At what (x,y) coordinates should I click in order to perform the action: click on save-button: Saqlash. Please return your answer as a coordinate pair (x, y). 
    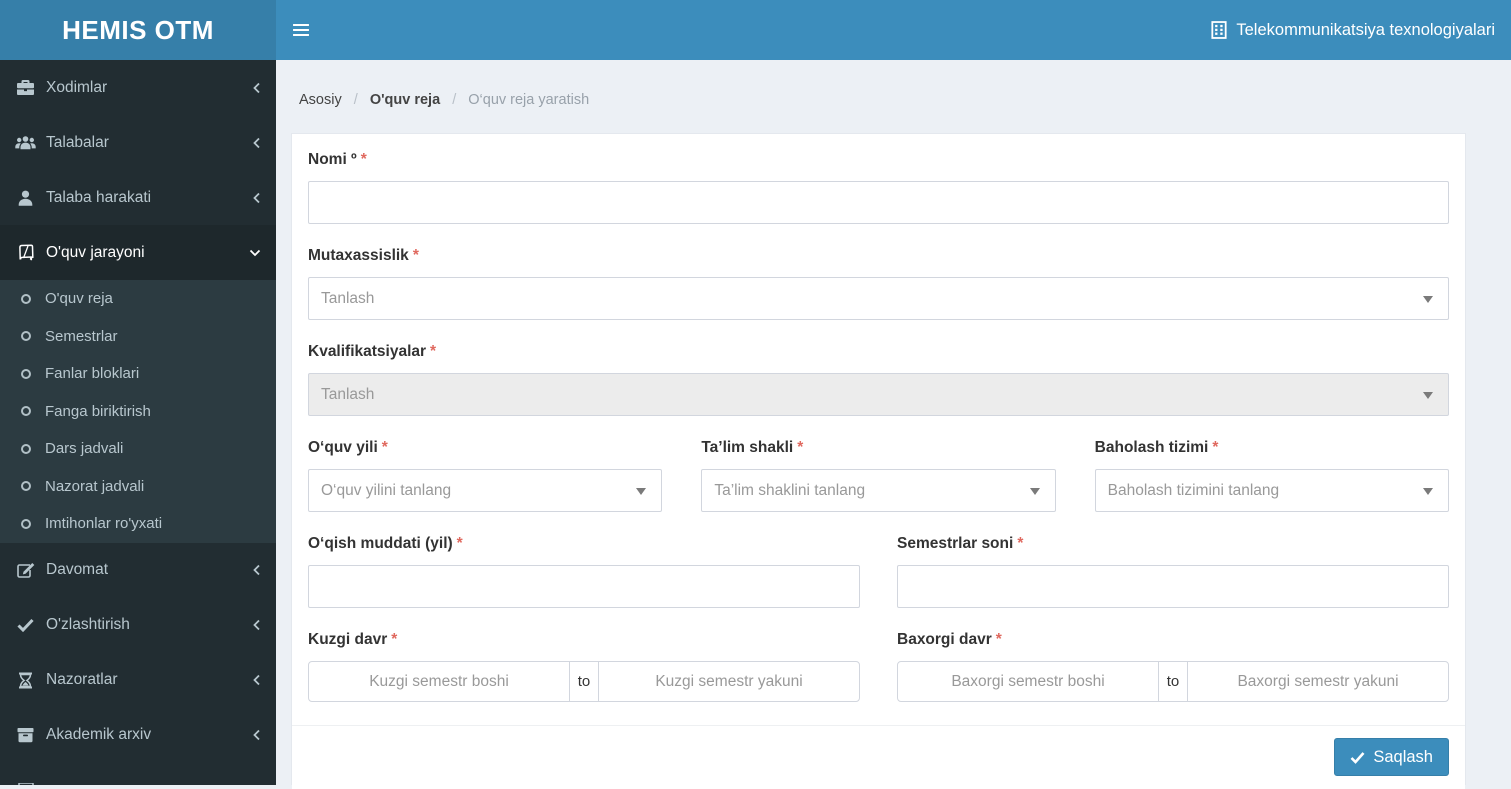
    Looking at the image, I should click on (1391, 757).